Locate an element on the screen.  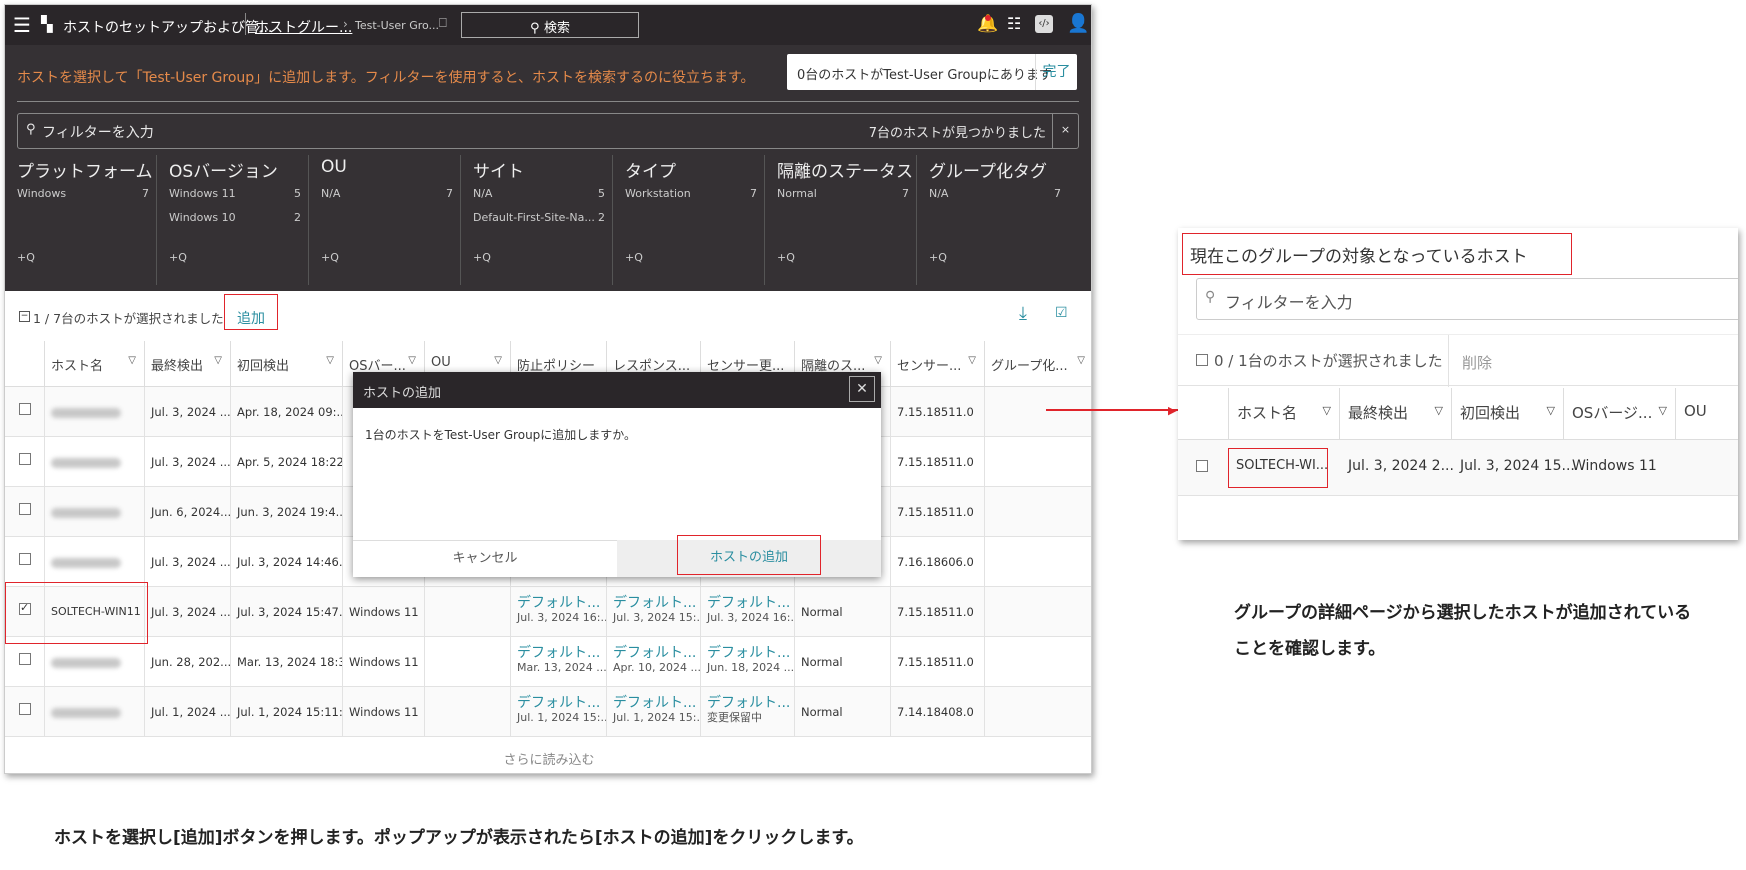
grid-icon: ▚ is located at coordinates (47, 24).